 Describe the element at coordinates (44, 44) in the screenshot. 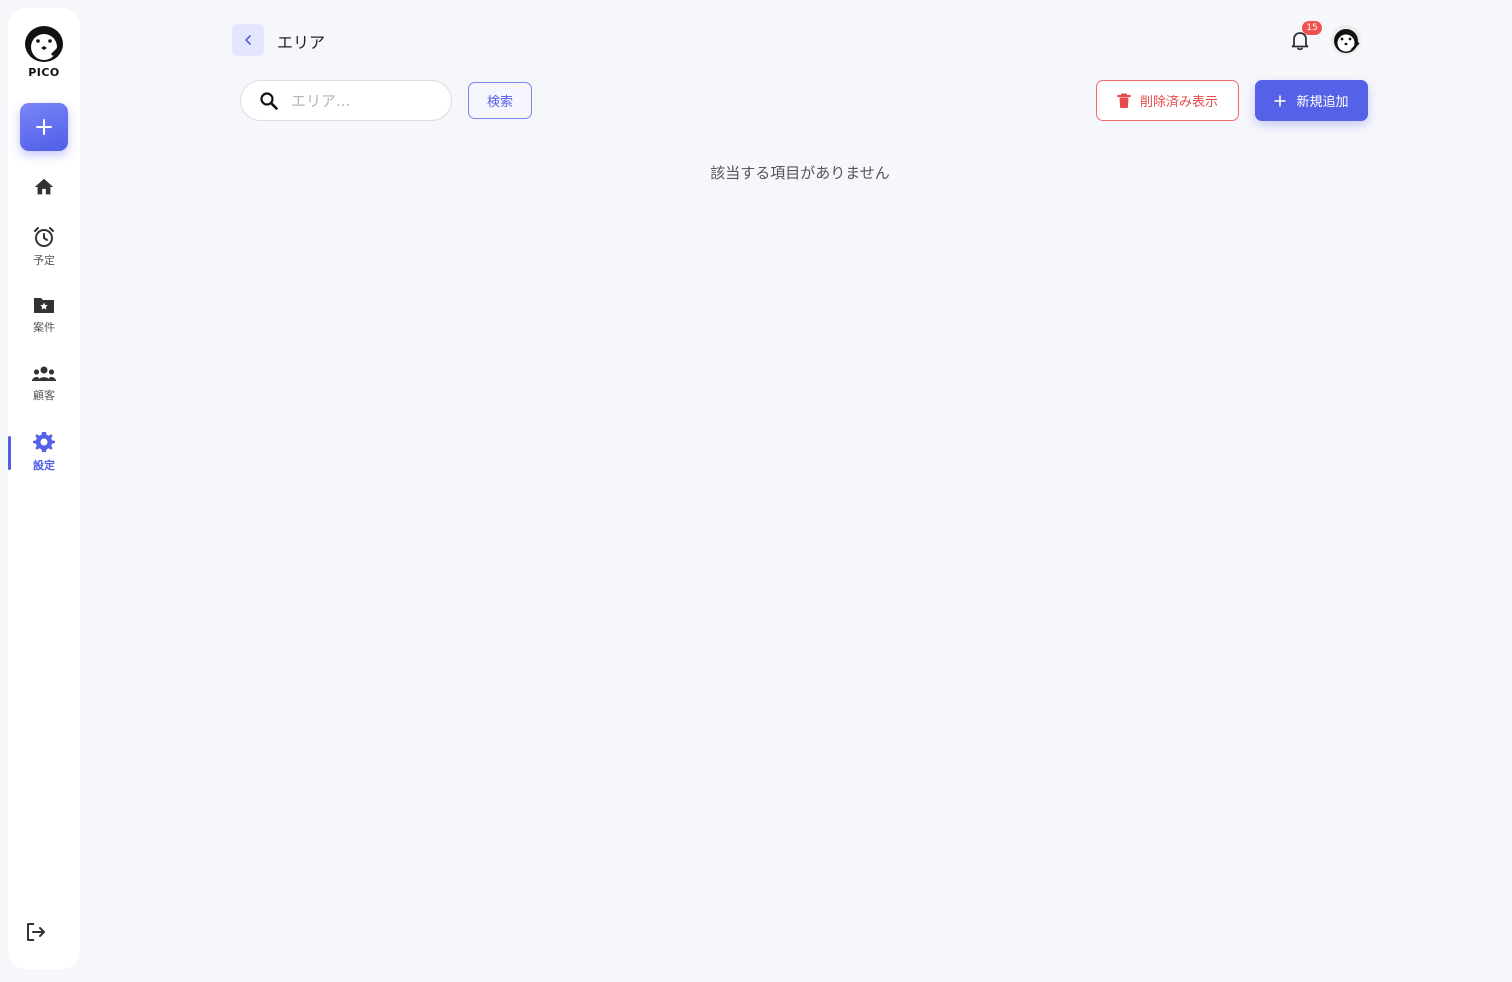

I see `penguin-logo-icon` at that location.